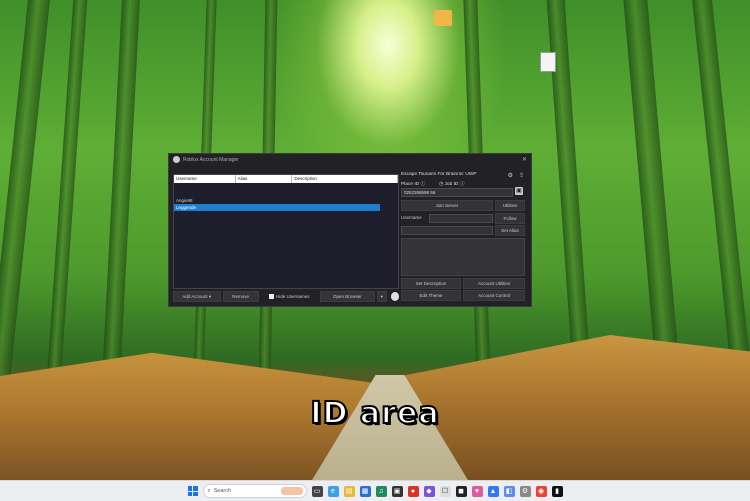  What do you see at coordinates (397, 491) in the screenshot?
I see `app-icon-dark: ▣` at bounding box center [397, 491].